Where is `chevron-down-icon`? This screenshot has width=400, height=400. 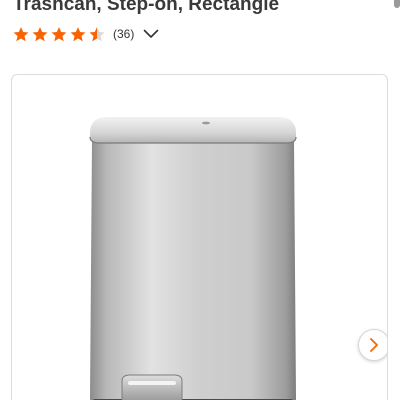
chevron-down-icon is located at coordinates (151, 34).